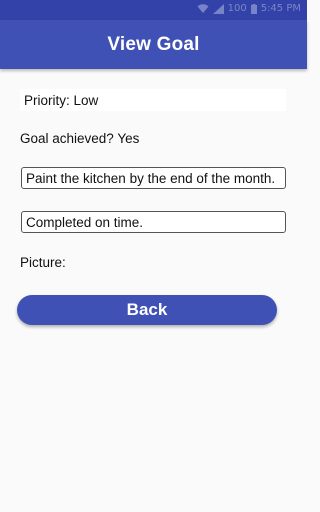  Describe the element at coordinates (253, 8) in the screenshot. I see `battery-icon` at that location.